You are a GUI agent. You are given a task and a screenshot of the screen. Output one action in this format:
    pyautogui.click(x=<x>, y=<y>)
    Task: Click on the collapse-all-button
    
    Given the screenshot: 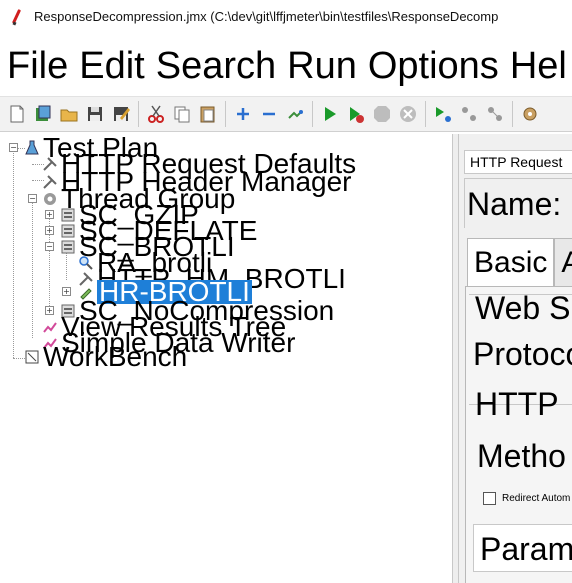 What is the action you would take?
    pyautogui.click(x=269, y=114)
    